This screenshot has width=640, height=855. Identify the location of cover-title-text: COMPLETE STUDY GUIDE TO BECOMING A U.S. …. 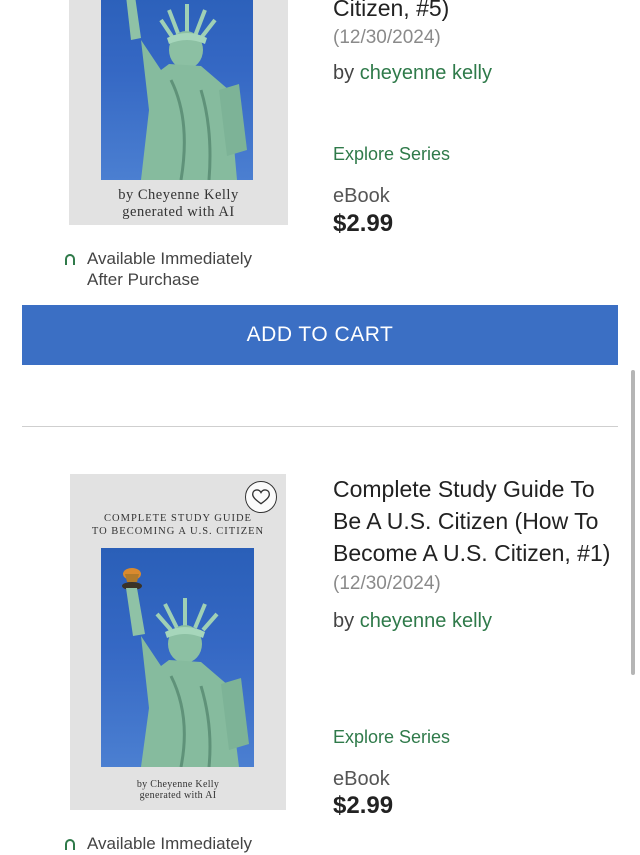
(178, 525).